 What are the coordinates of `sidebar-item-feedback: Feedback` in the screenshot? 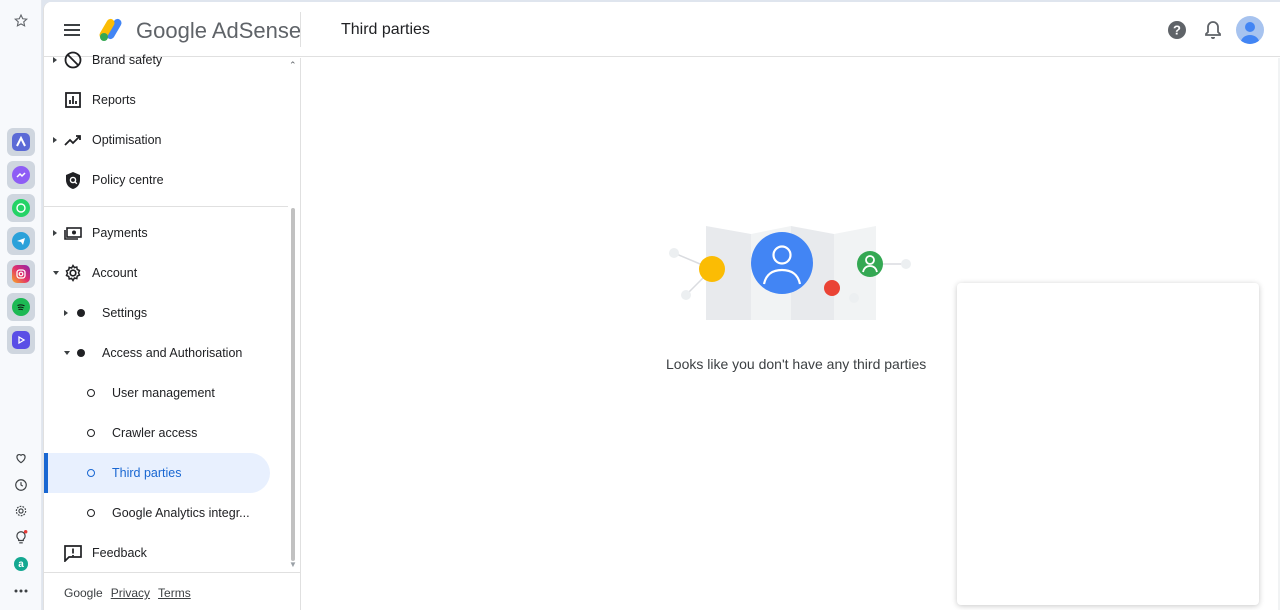 It's located at (157, 553).